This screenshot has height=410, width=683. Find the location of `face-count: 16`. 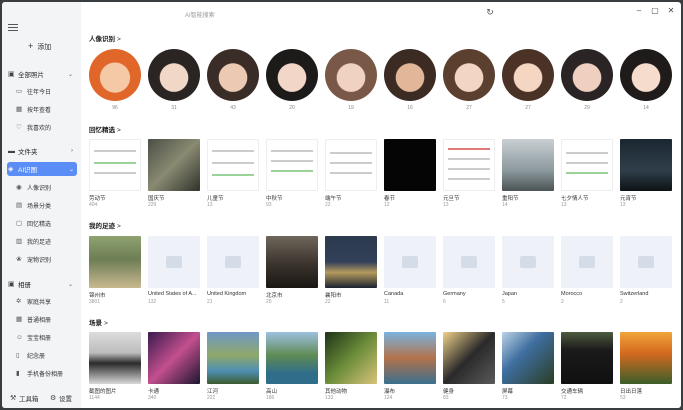

face-count: 16 is located at coordinates (410, 108).